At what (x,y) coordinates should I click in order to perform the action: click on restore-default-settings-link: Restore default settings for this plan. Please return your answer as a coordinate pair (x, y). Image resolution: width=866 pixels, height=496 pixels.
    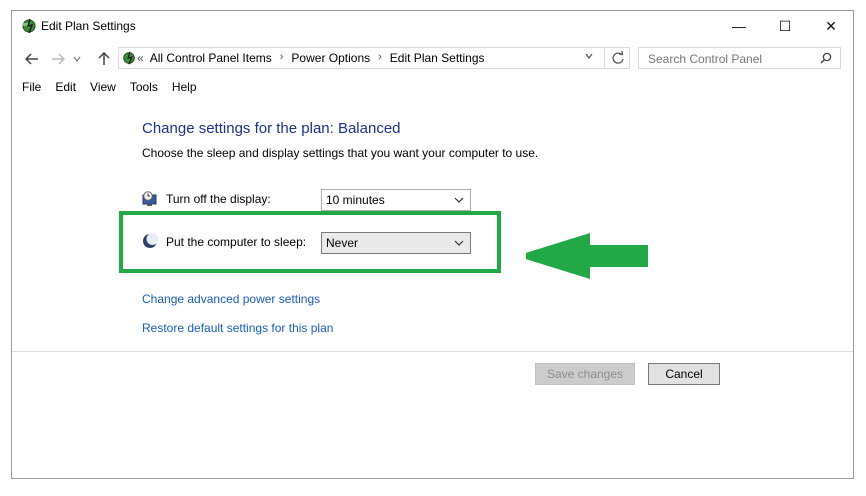
    Looking at the image, I should click on (237, 328).